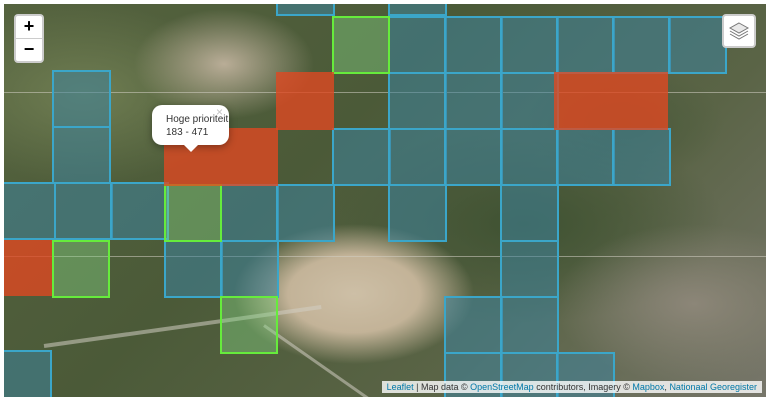 The height and width of the screenshot is (401, 770). What do you see at coordinates (648, 387) in the screenshot?
I see `attribution-mapbox-link: Mapbox` at bounding box center [648, 387].